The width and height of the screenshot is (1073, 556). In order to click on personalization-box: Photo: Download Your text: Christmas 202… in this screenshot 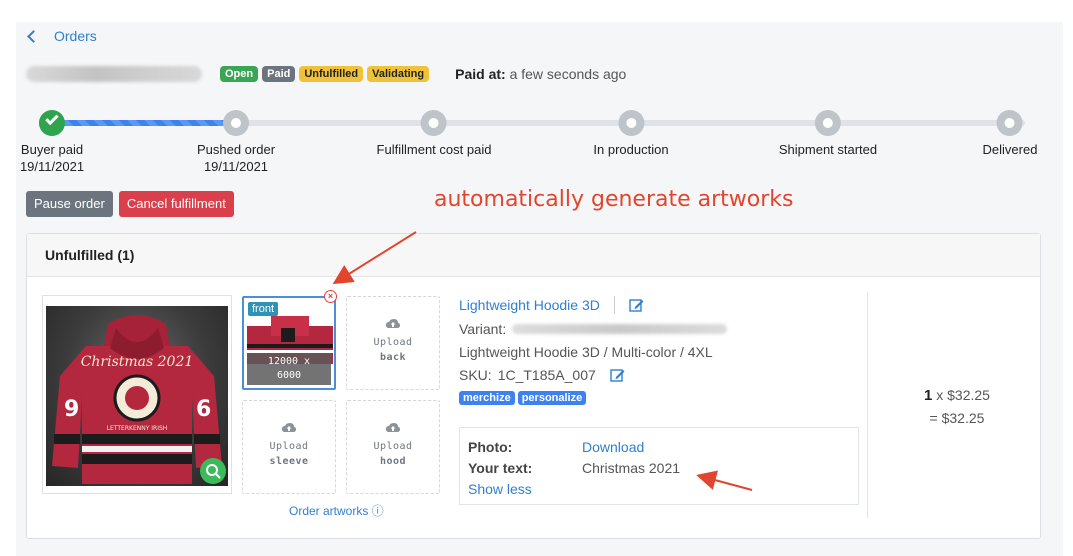, I will do `click(659, 466)`.